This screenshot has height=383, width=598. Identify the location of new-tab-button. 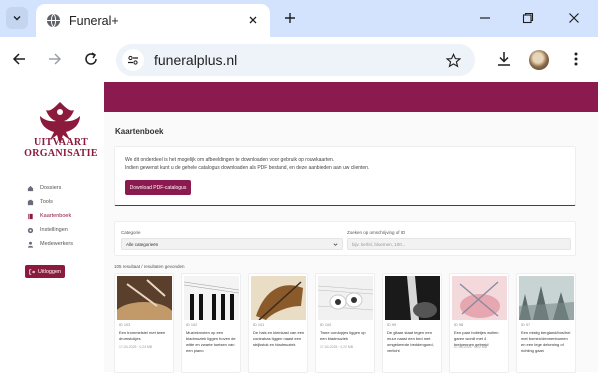
(290, 18).